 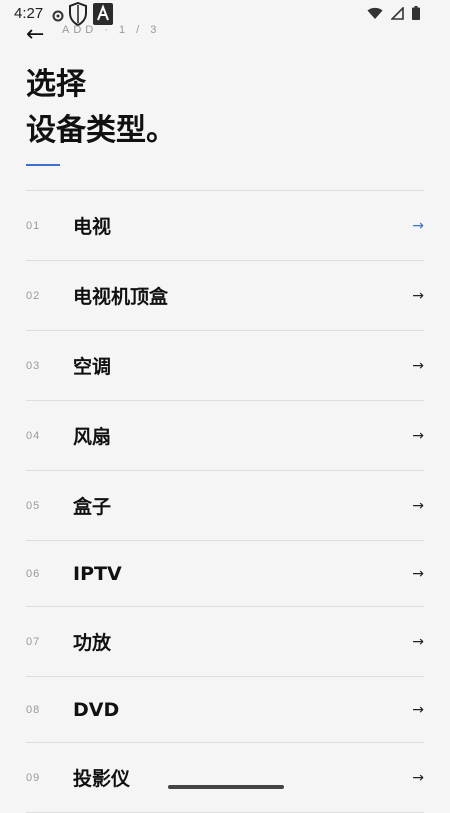 I want to click on device-row-set-top-box: 02 电视机顶盒 →, so click(x=225, y=296).